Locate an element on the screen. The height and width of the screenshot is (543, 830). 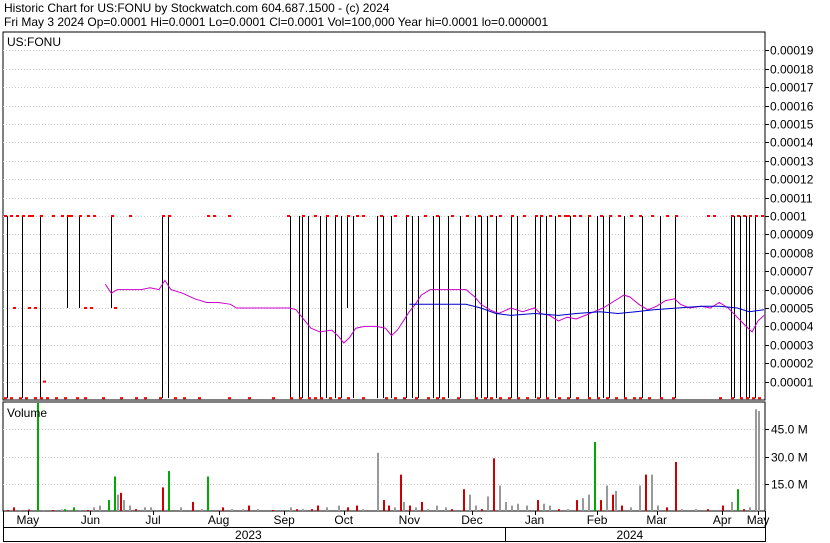
price-axis-label: 0.00002 is located at coordinates (792, 364).